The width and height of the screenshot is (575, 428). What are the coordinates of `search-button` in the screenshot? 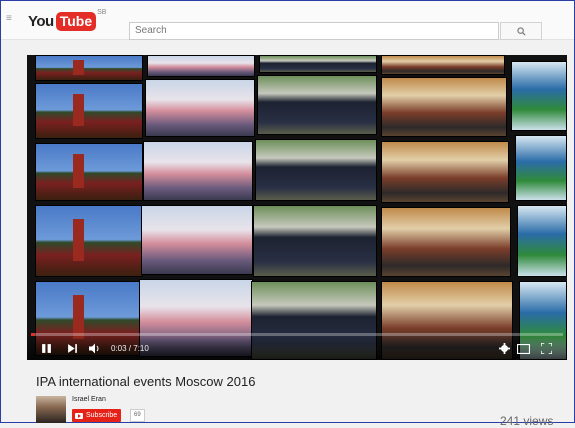 It's located at (521, 31).